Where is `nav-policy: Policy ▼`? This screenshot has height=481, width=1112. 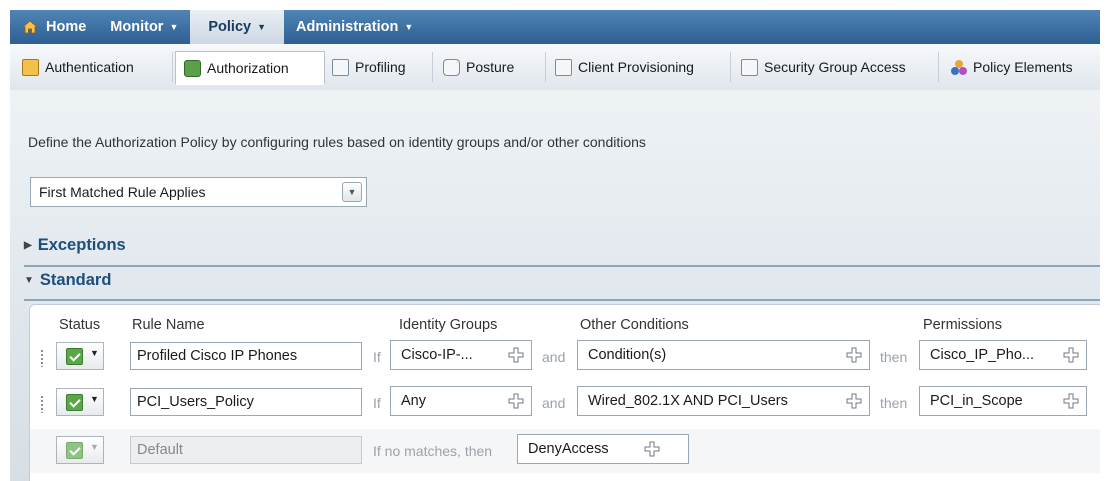 nav-policy: Policy ▼ is located at coordinates (237, 27).